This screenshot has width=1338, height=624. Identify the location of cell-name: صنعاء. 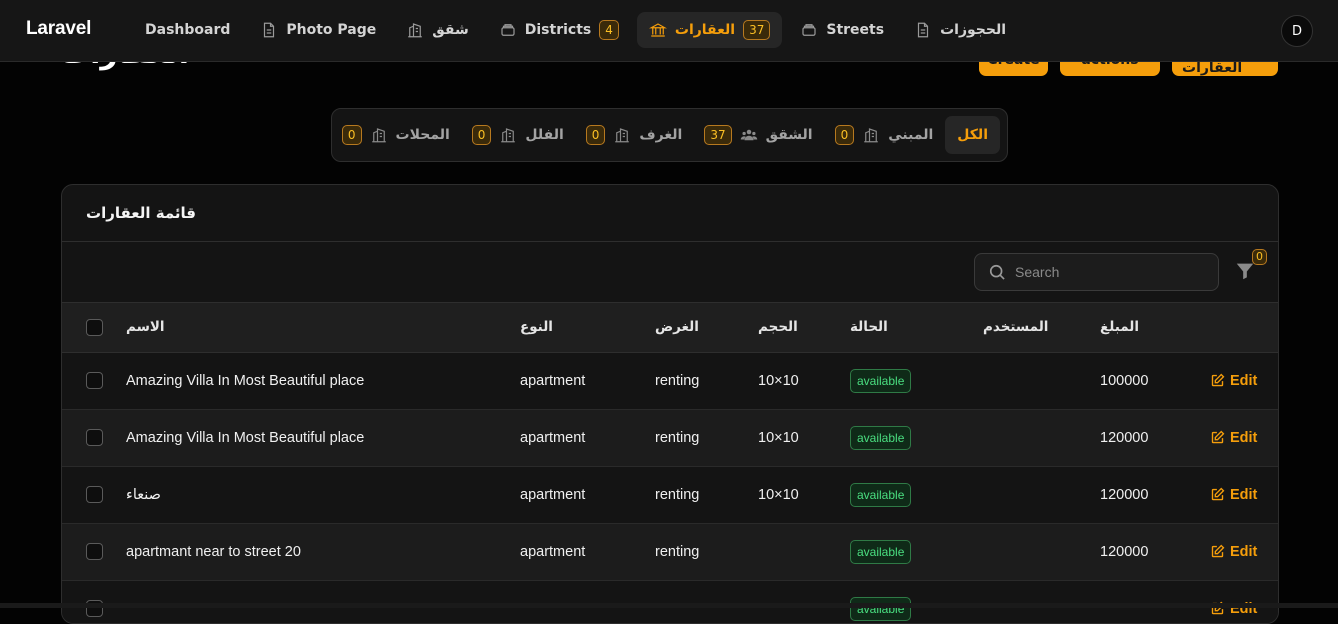
(143, 494).